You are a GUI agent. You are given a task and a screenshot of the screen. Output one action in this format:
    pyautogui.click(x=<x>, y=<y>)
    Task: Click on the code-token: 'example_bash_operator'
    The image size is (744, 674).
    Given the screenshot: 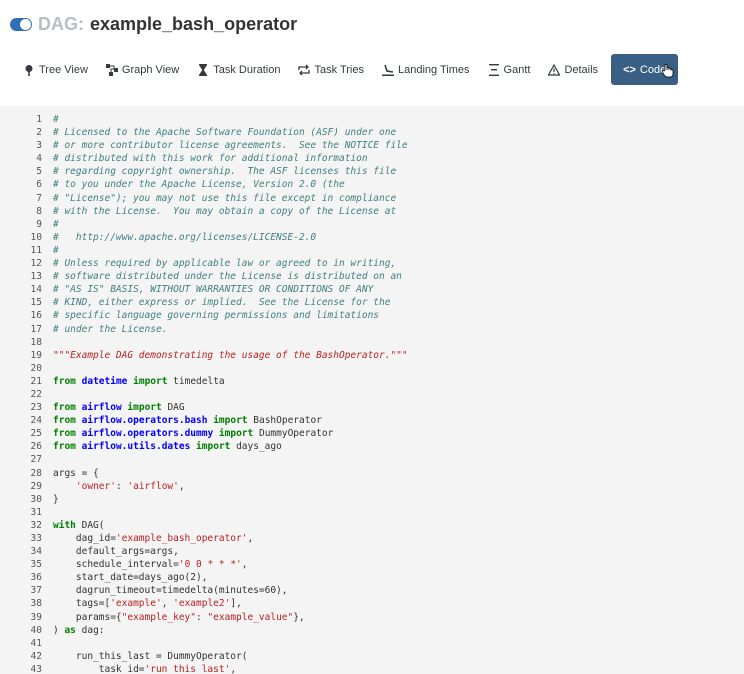 What is the action you would take?
    pyautogui.click(x=181, y=538)
    